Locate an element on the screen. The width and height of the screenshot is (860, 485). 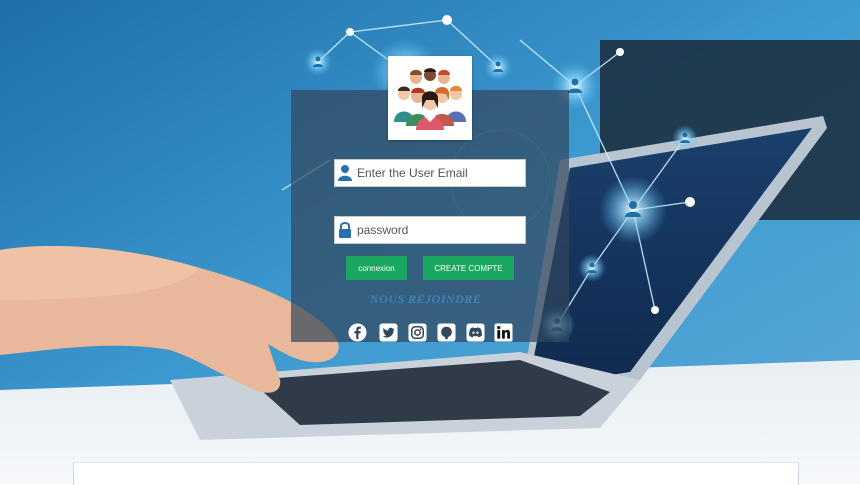
bottom-panel is located at coordinates (436, 473).